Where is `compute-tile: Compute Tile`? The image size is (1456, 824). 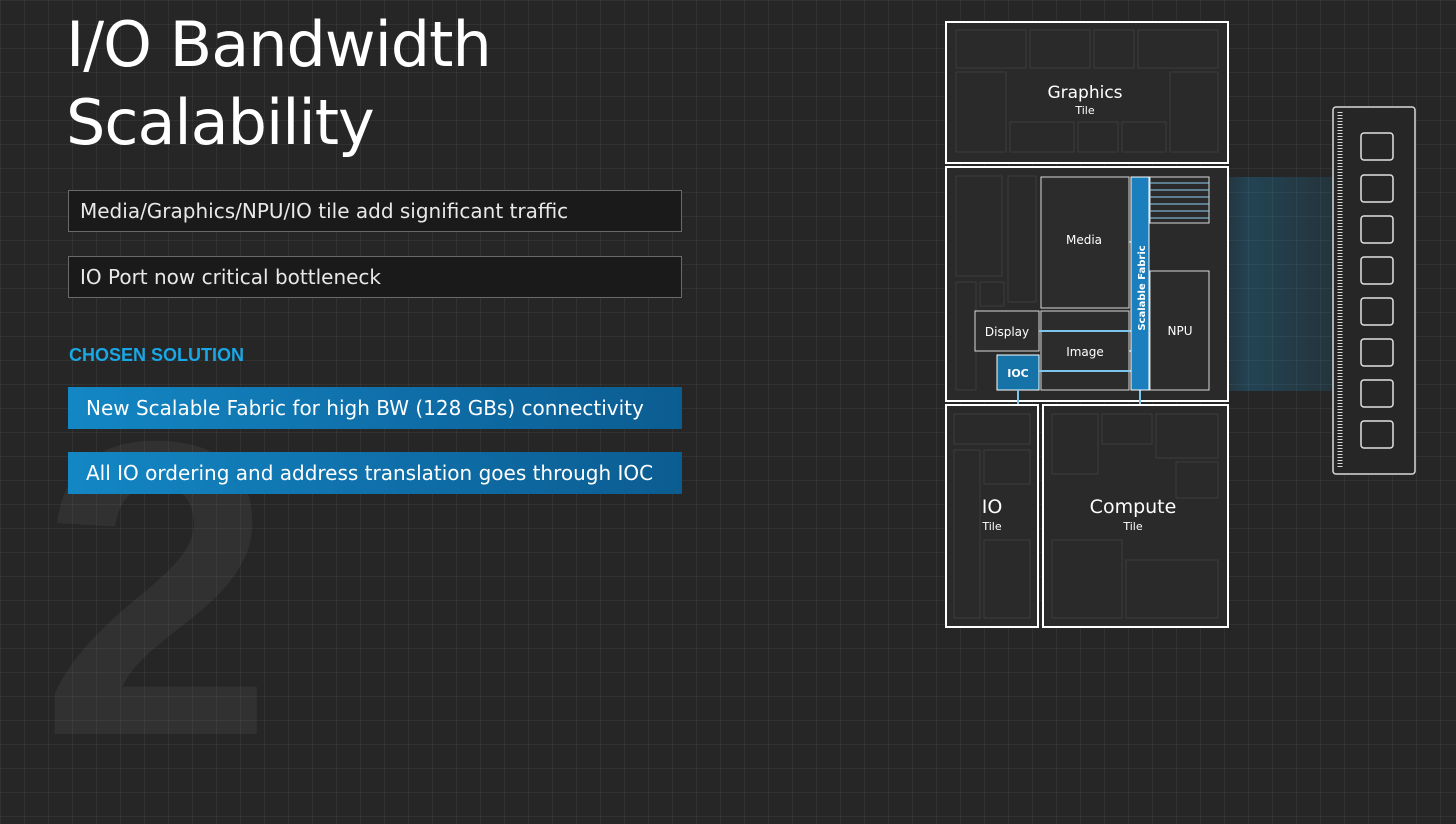 compute-tile: Compute Tile is located at coordinates (1135, 516).